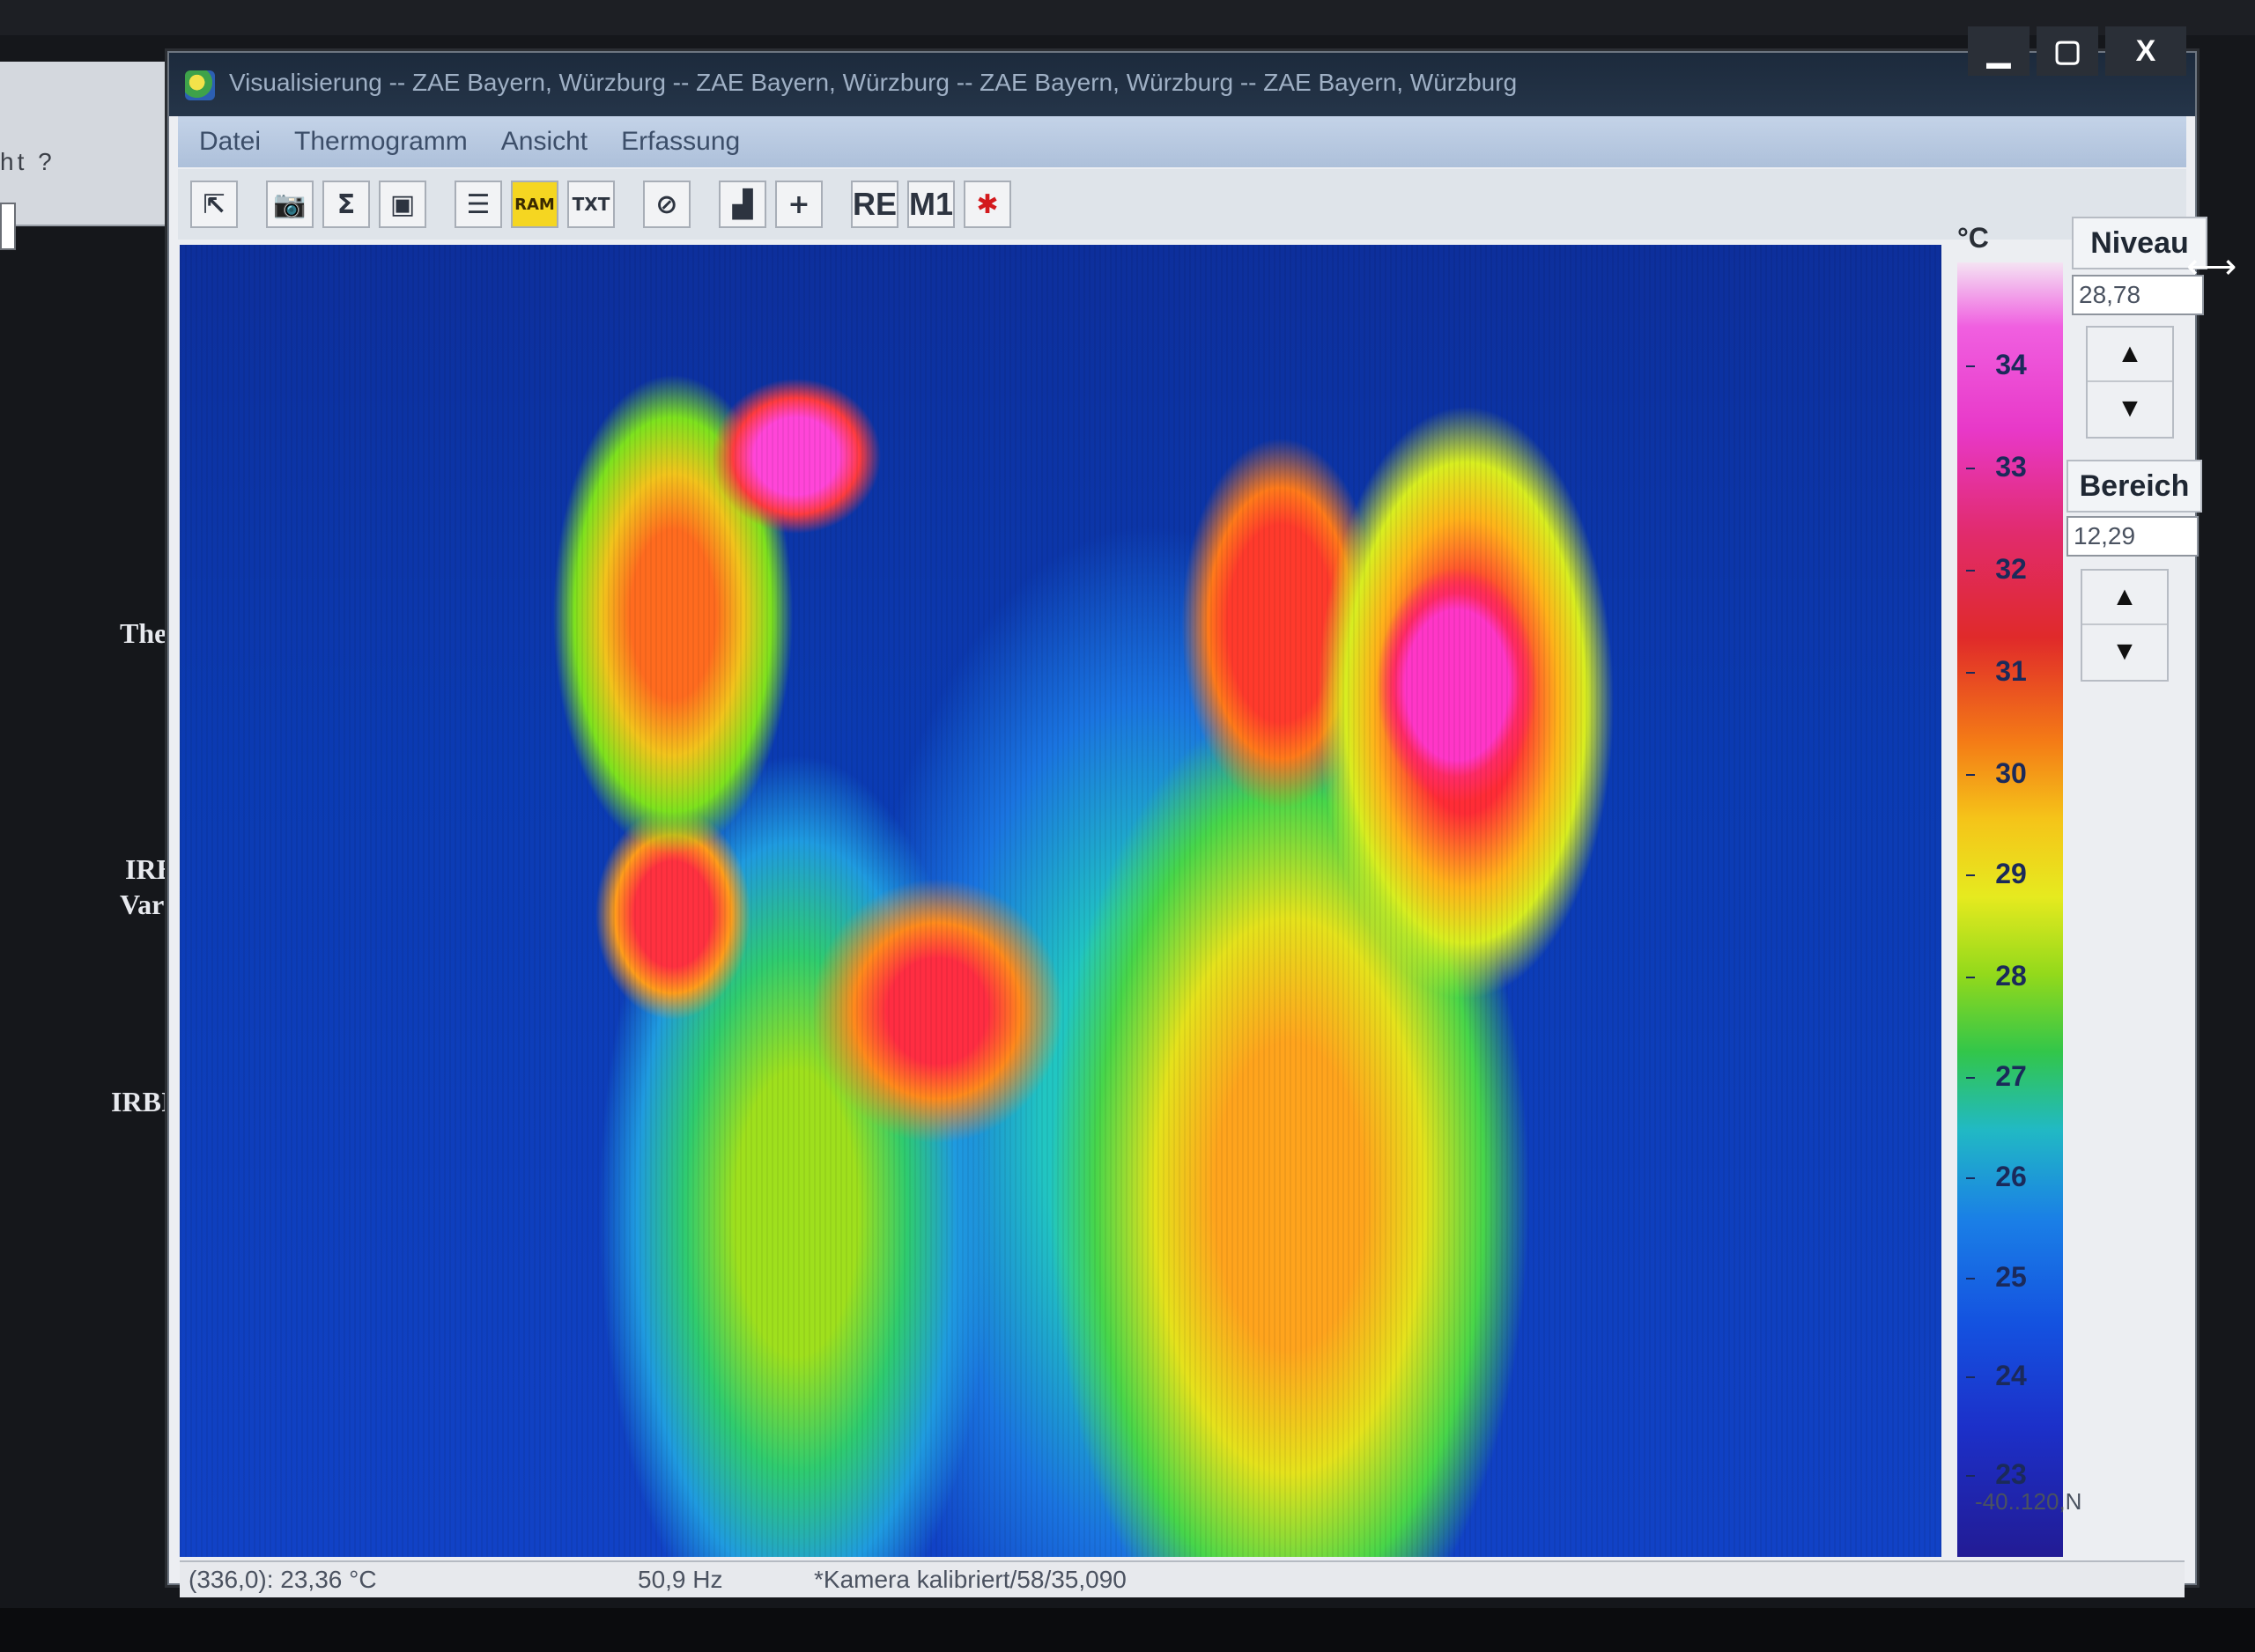 The image size is (2255, 1652). Describe the element at coordinates (874, 204) in the screenshot. I see `re-icon: RE` at that location.